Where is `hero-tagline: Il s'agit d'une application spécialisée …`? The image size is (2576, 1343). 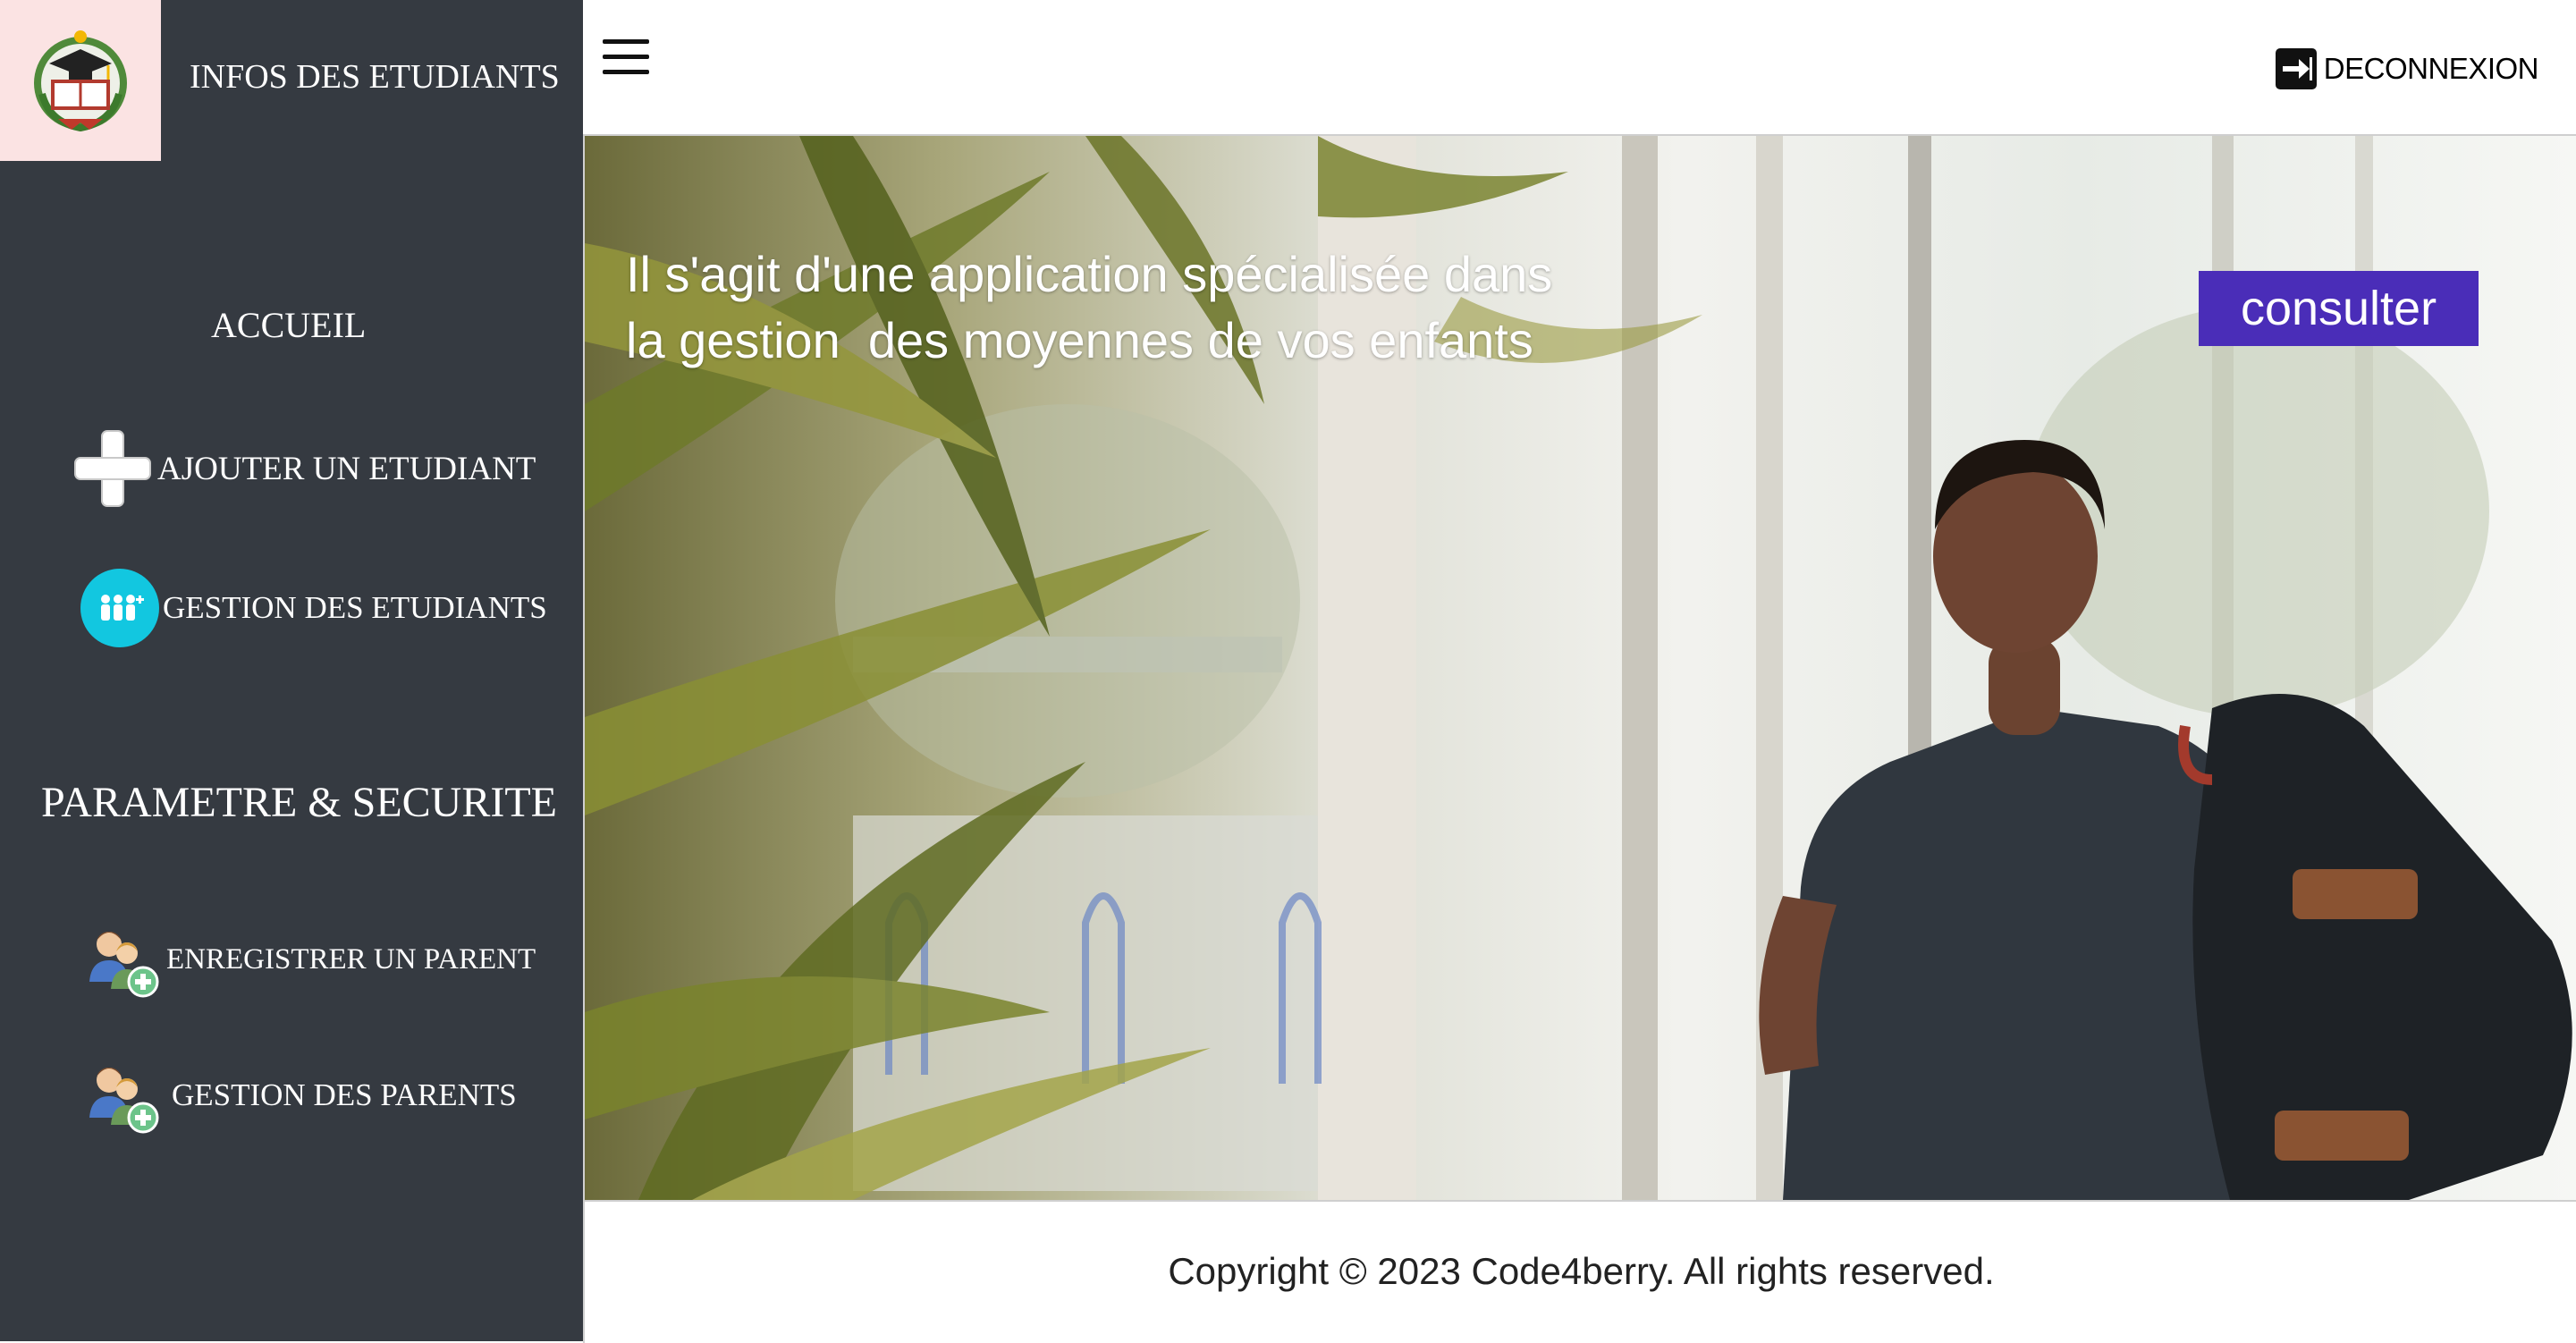
hero-tagline: Il s'agit d'une application spécialisée … is located at coordinates (1117, 308).